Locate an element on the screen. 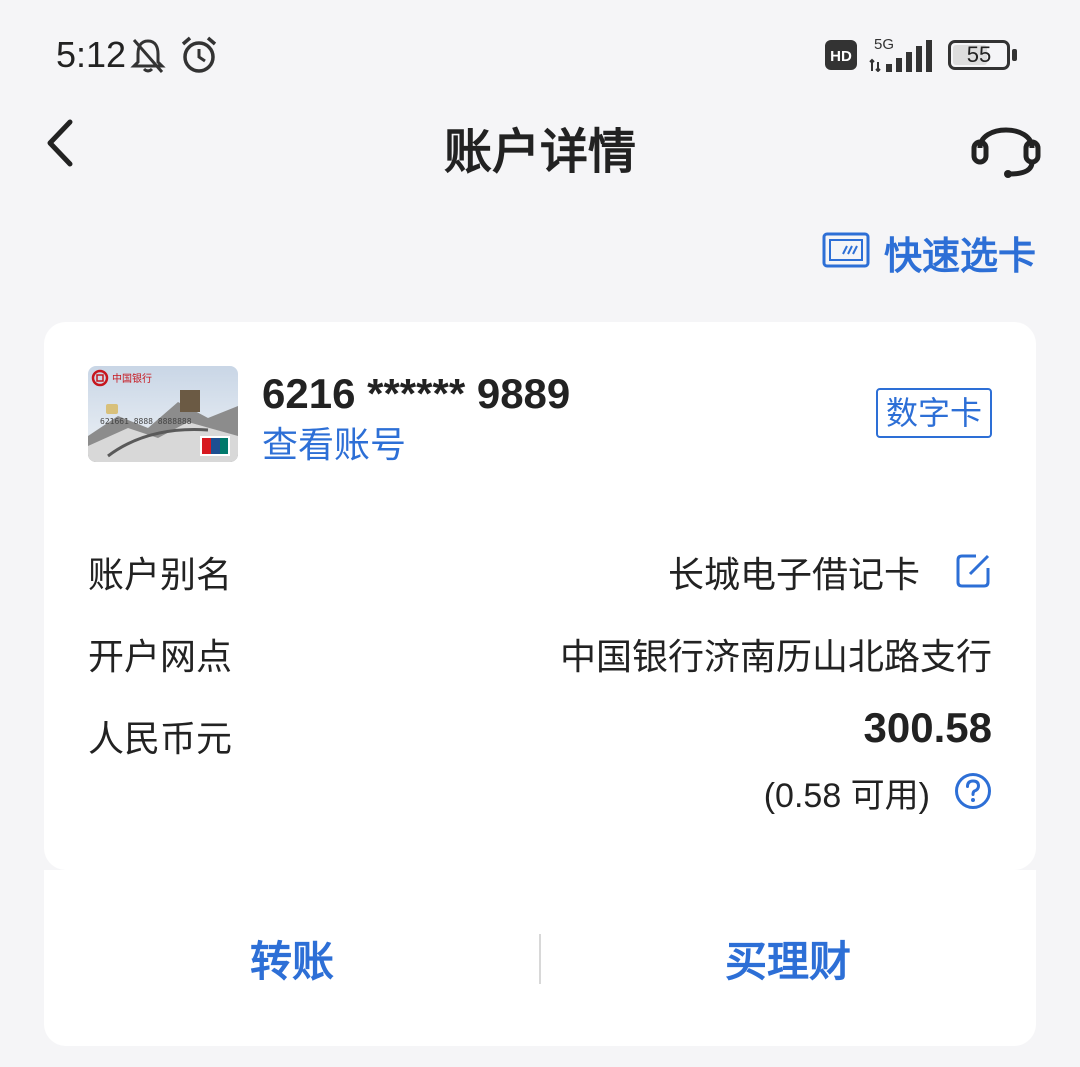 The height and width of the screenshot is (1067, 1080). help-icon is located at coordinates (973, 791).